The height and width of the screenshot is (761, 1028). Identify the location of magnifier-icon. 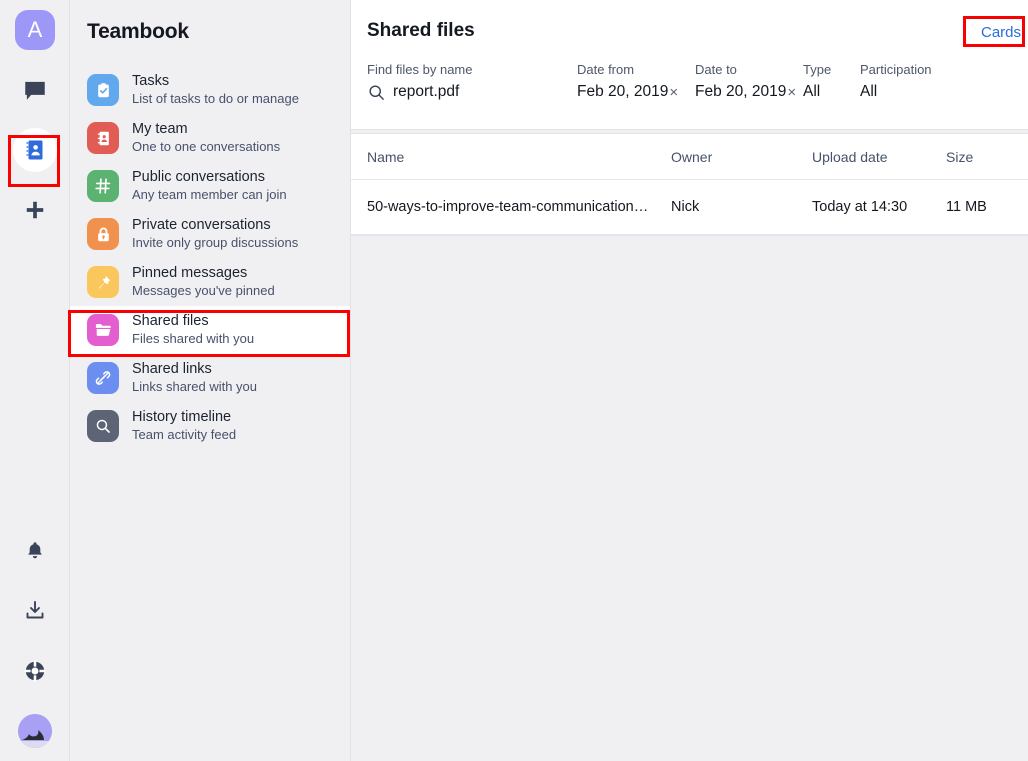
(103, 426).